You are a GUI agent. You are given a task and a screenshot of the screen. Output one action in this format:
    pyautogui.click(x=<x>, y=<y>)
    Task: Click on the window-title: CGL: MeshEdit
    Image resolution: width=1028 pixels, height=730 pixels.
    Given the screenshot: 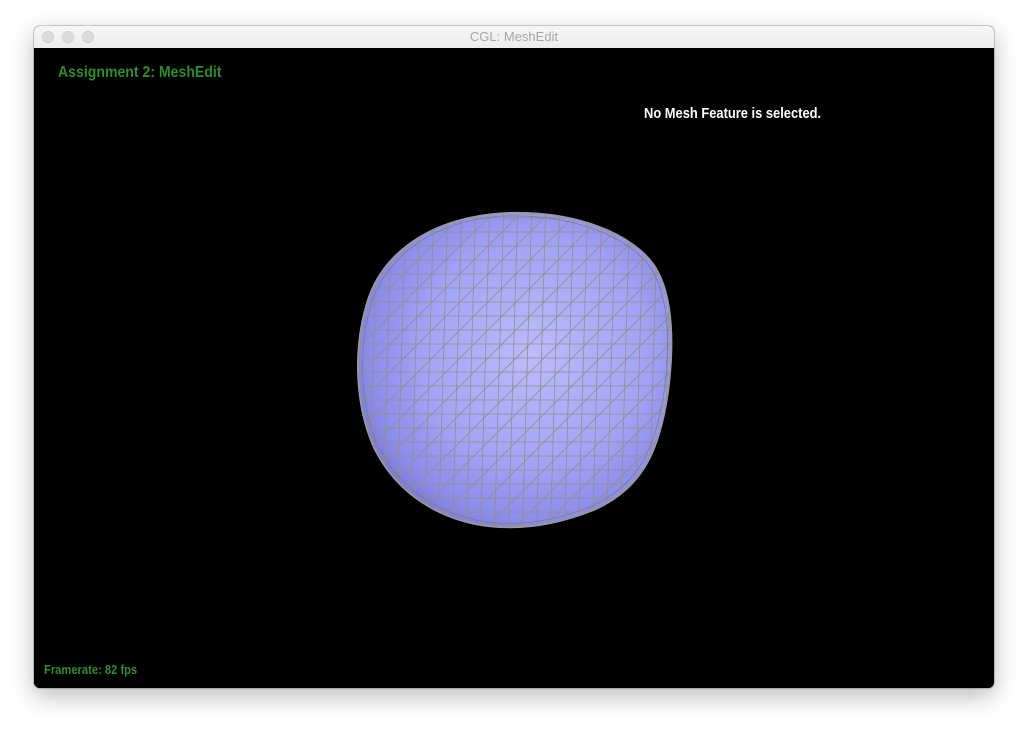 What is the action you would take?
    pyautogui.click(x=514, y=36)
    